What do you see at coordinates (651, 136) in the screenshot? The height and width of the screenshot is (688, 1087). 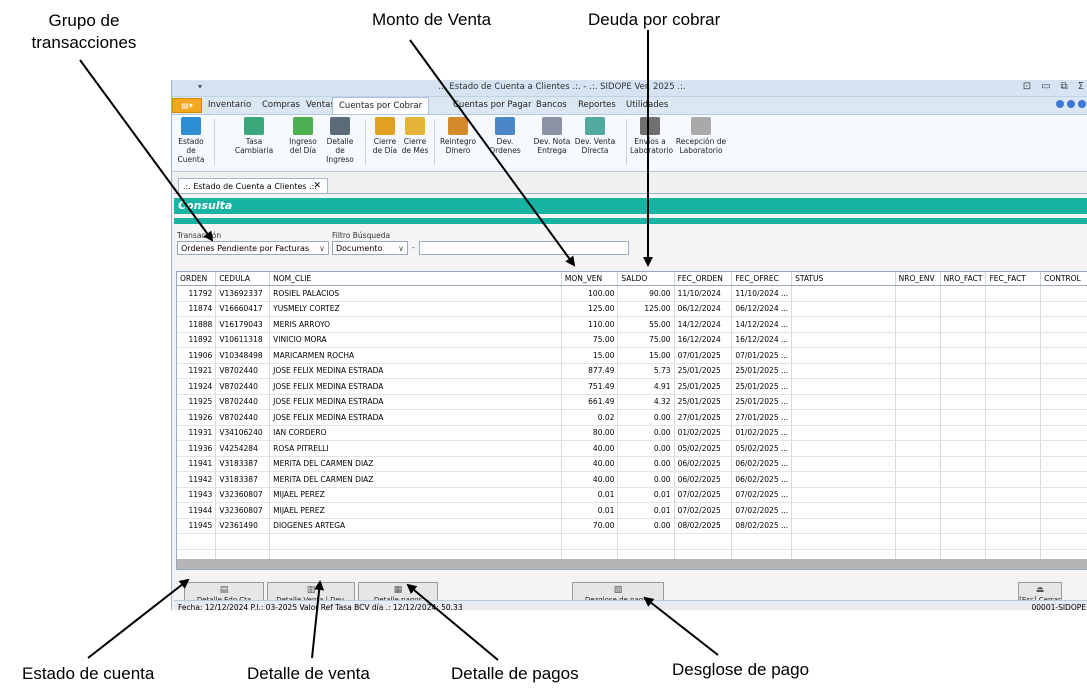 I see `ribbon-envios-laboratorio-button: Envíos a Laboratorio` at bounding box center [651, 136].